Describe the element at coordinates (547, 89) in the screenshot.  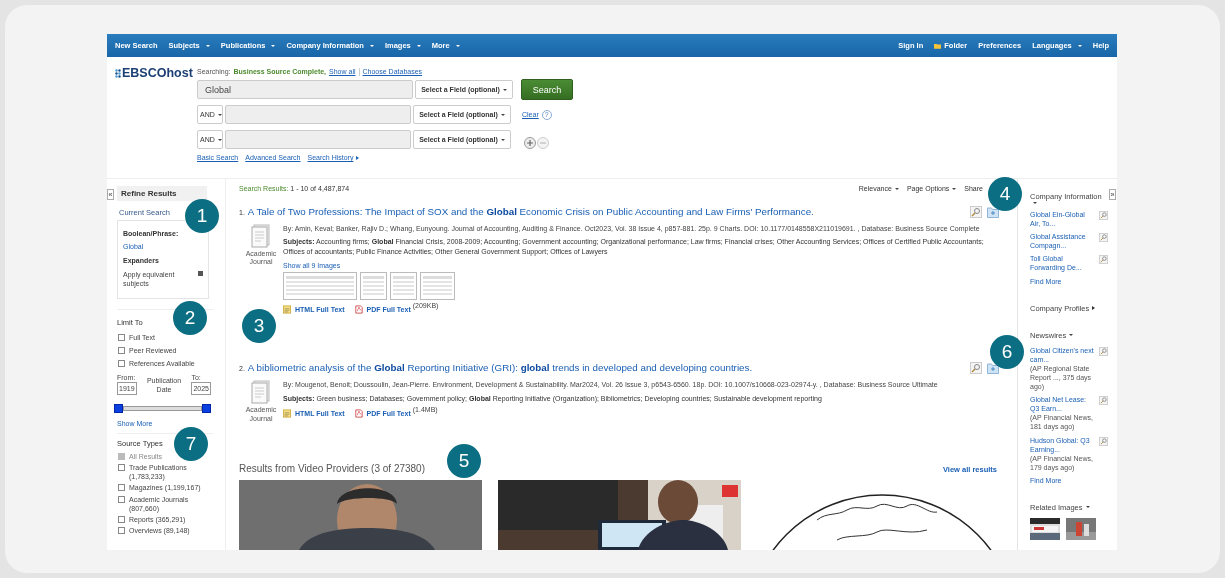
I see `search-button: Search` at that location.